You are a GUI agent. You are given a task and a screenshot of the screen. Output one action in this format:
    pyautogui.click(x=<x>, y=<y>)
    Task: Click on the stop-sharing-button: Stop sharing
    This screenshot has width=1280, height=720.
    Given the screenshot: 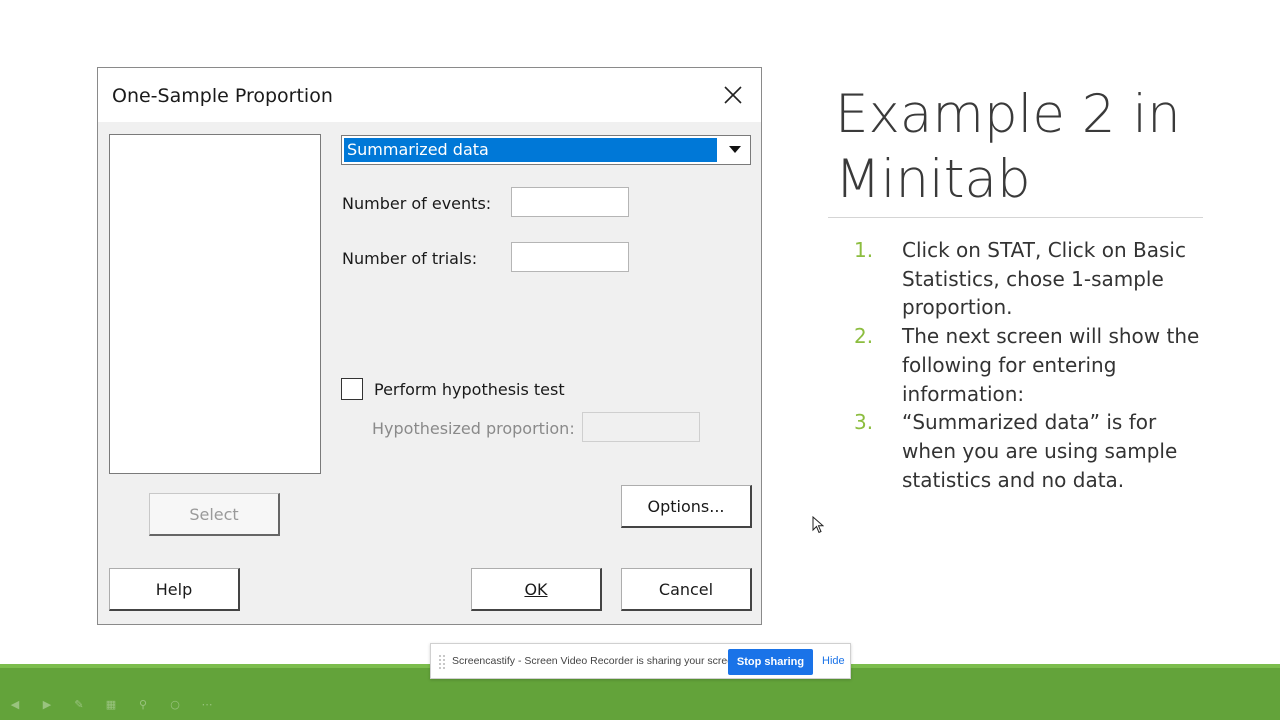 What is the action you would take?
    pyautogui.click(x=770, y=662)
    